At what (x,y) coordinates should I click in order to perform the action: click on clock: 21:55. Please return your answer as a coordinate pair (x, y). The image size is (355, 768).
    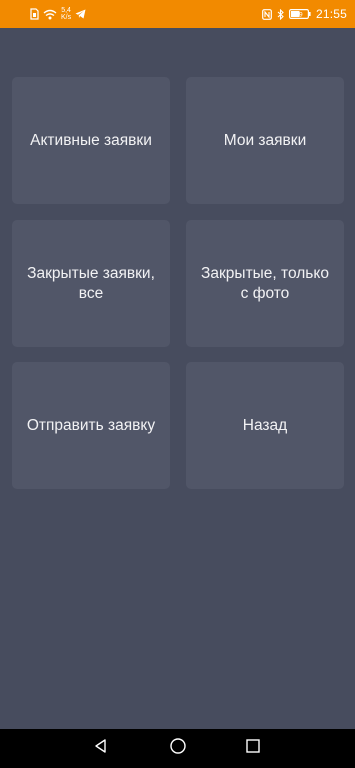
    Looking at the image, I should click on (331, 14).